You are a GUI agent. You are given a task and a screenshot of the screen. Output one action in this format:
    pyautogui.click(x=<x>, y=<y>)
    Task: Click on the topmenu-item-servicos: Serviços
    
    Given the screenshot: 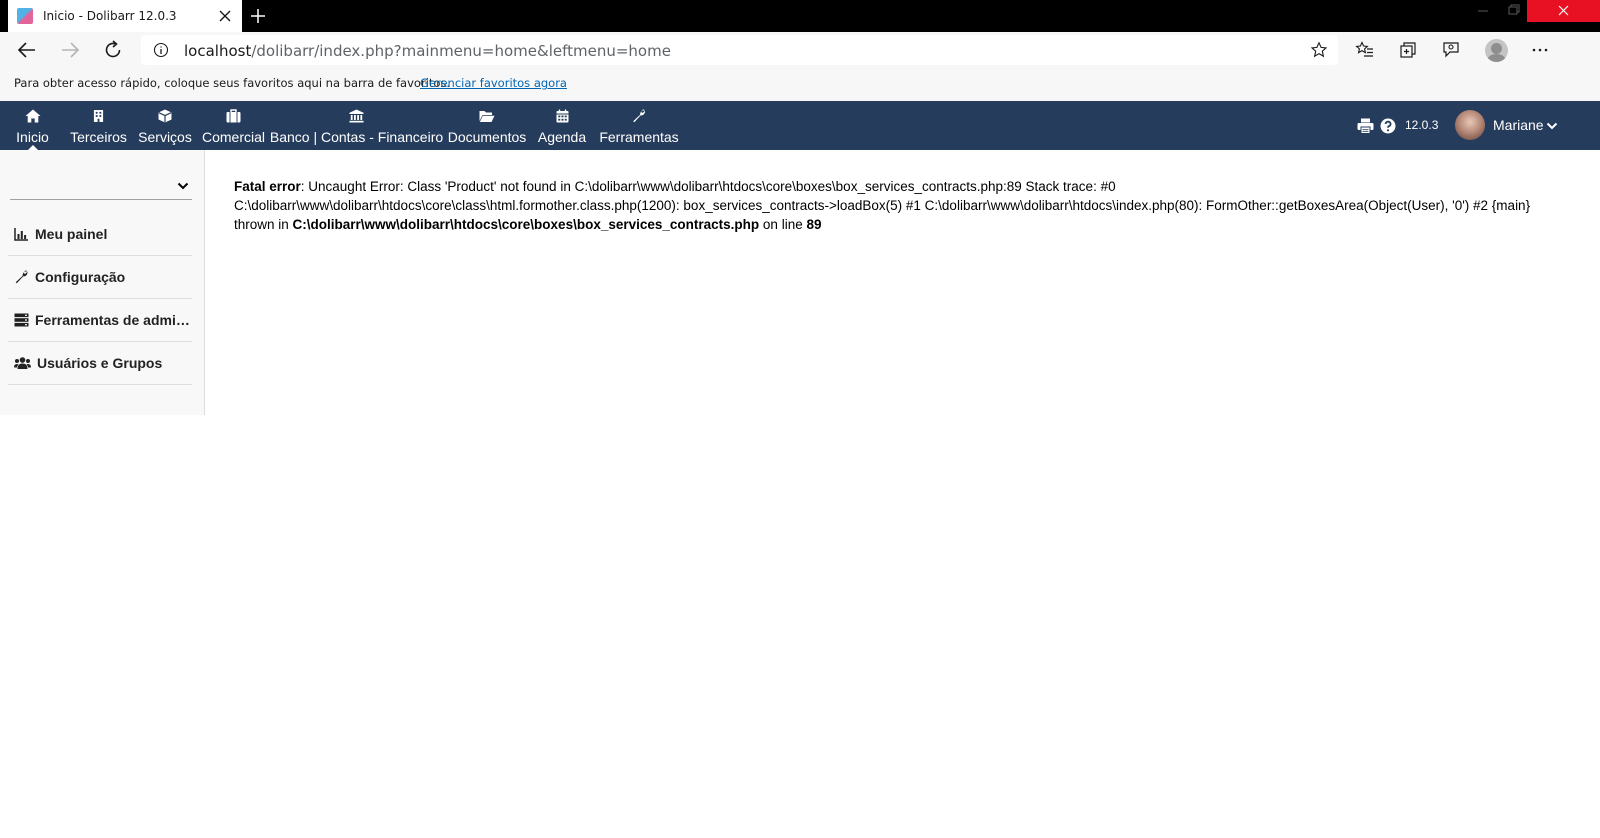 What is the action you would take?
    pyautogui.click(x=165, y=125)
    